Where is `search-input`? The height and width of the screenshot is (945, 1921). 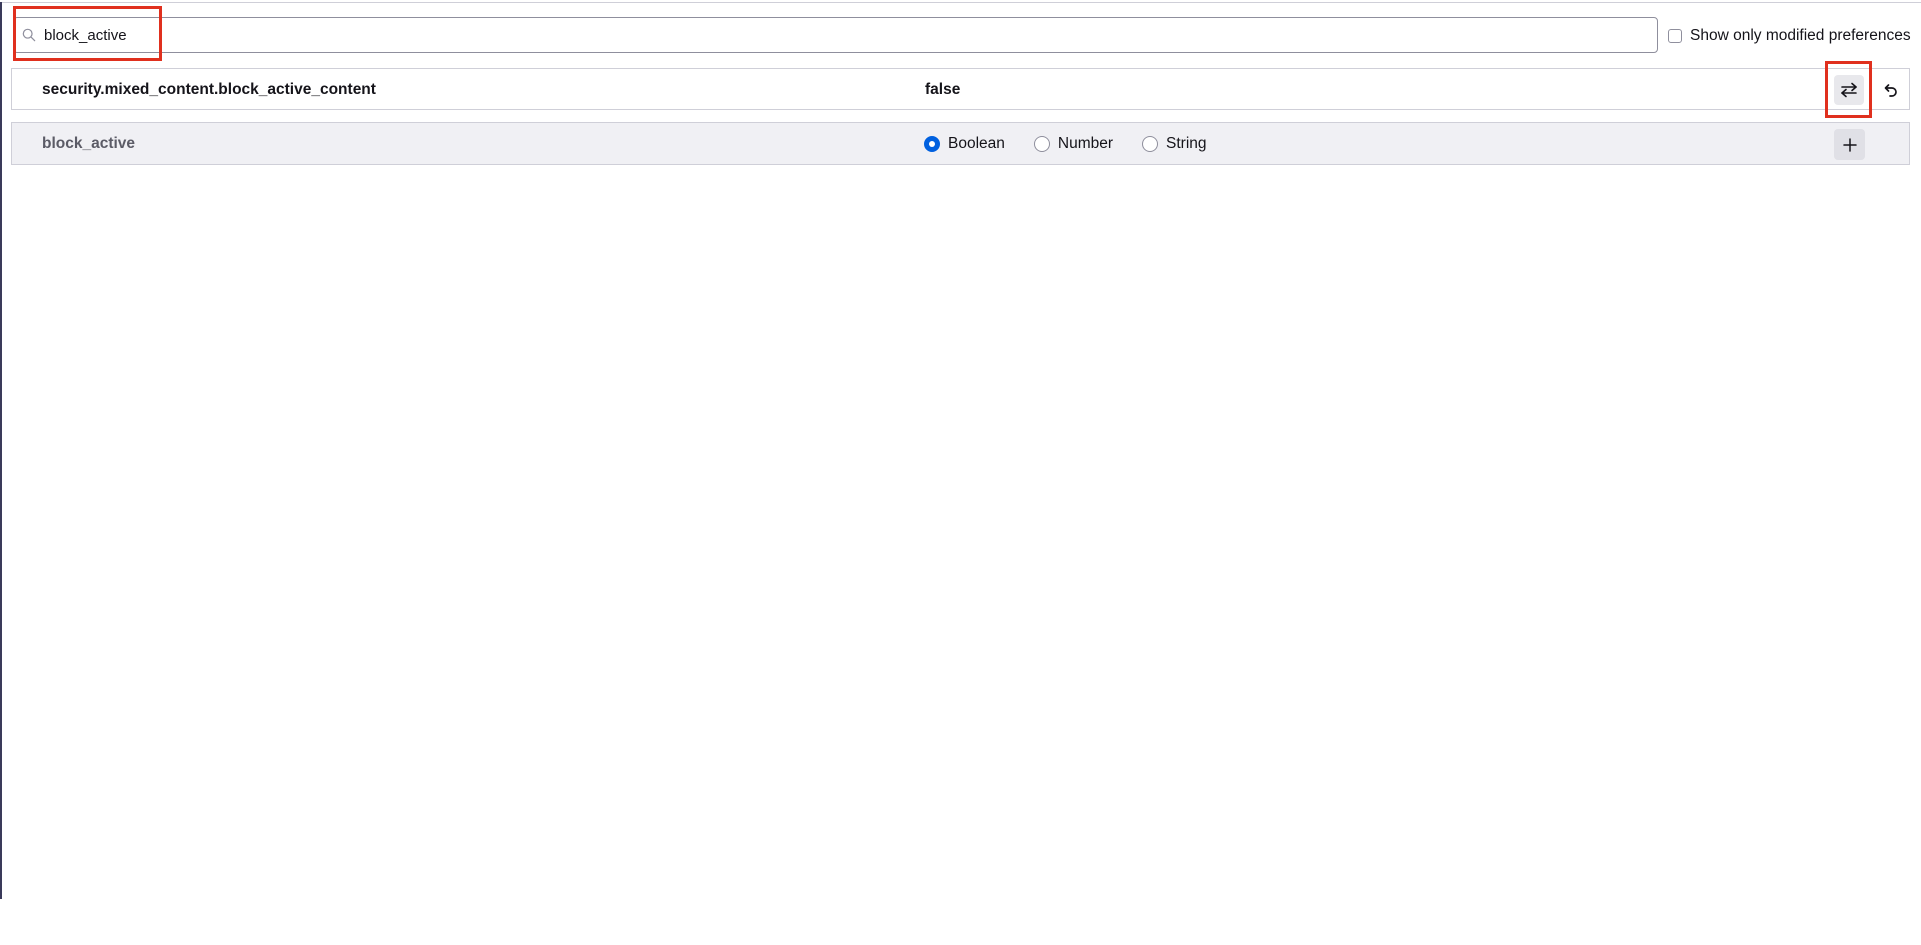
search-input is located at coordinates (844, 35).